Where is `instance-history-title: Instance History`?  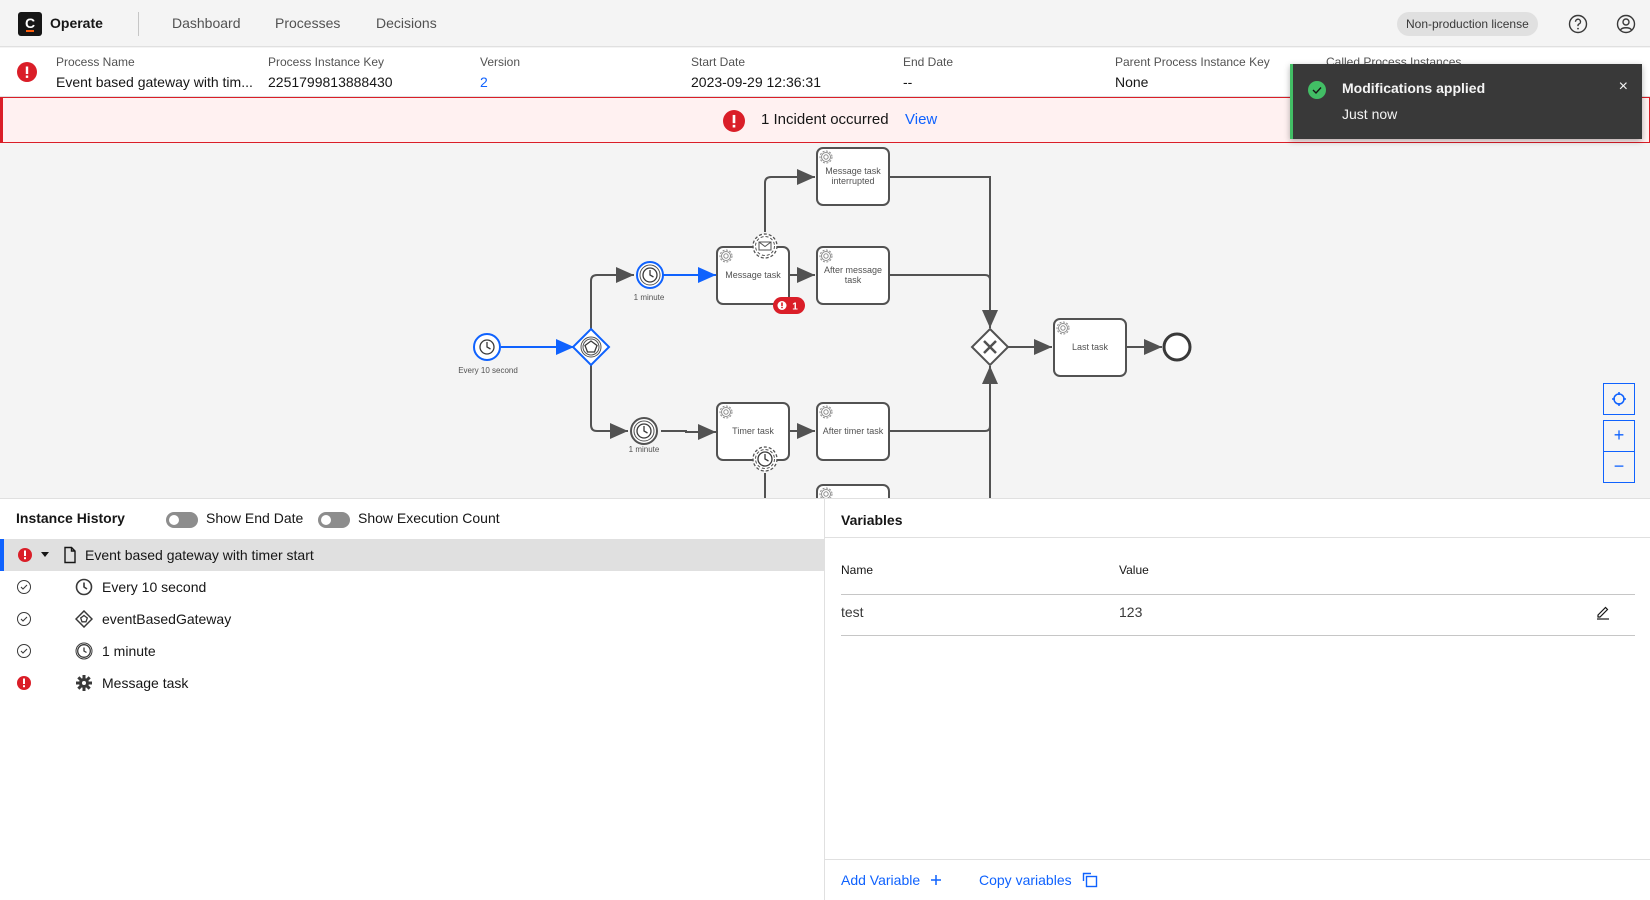
instance-history-title: Instance History is located at coordinates (70, 518).